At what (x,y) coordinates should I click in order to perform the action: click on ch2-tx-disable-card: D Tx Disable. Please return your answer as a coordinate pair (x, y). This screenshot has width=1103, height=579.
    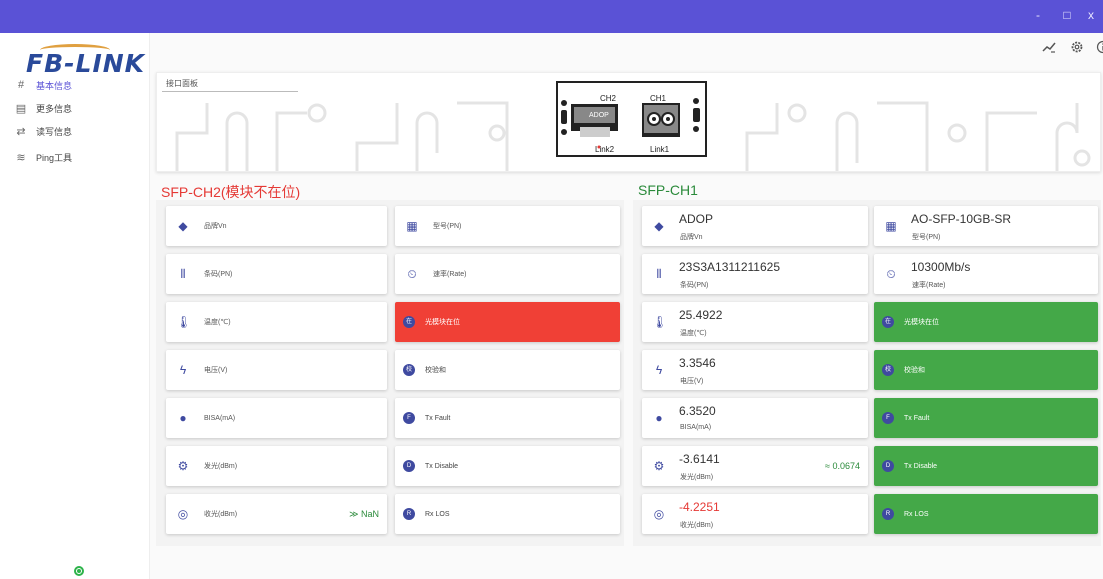
    Looking at the image, I should click on (507, 466).